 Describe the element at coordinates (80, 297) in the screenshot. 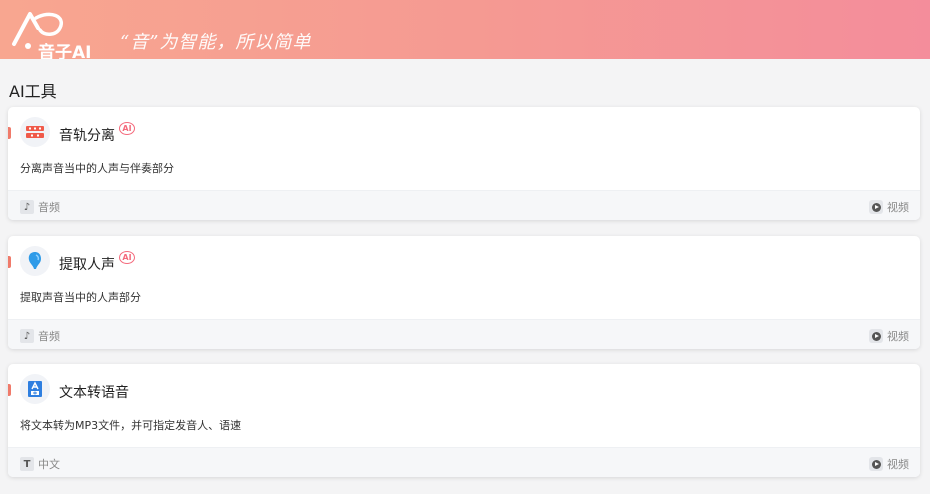

I see `tool-description: 提取声音当中的人声部分` at that location.